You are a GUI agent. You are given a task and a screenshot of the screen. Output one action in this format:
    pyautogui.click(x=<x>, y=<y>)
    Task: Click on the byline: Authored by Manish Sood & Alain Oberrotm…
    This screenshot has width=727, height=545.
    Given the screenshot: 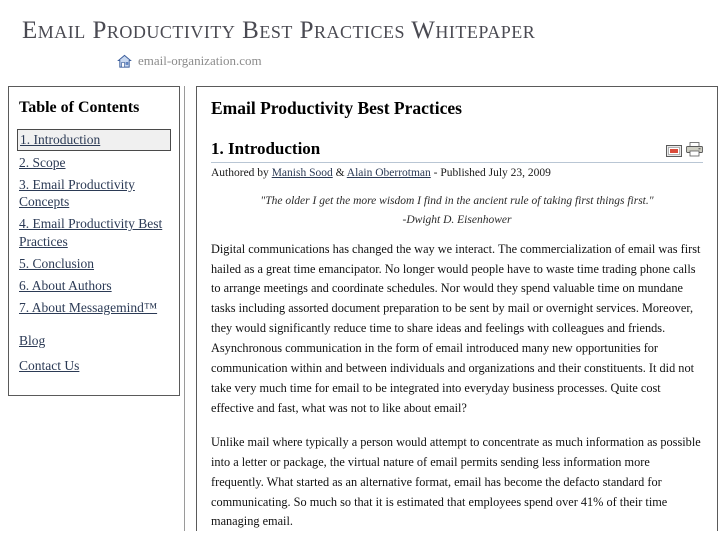 What is the action you would take?
    pyautogui.click(x=457, y=173)
    